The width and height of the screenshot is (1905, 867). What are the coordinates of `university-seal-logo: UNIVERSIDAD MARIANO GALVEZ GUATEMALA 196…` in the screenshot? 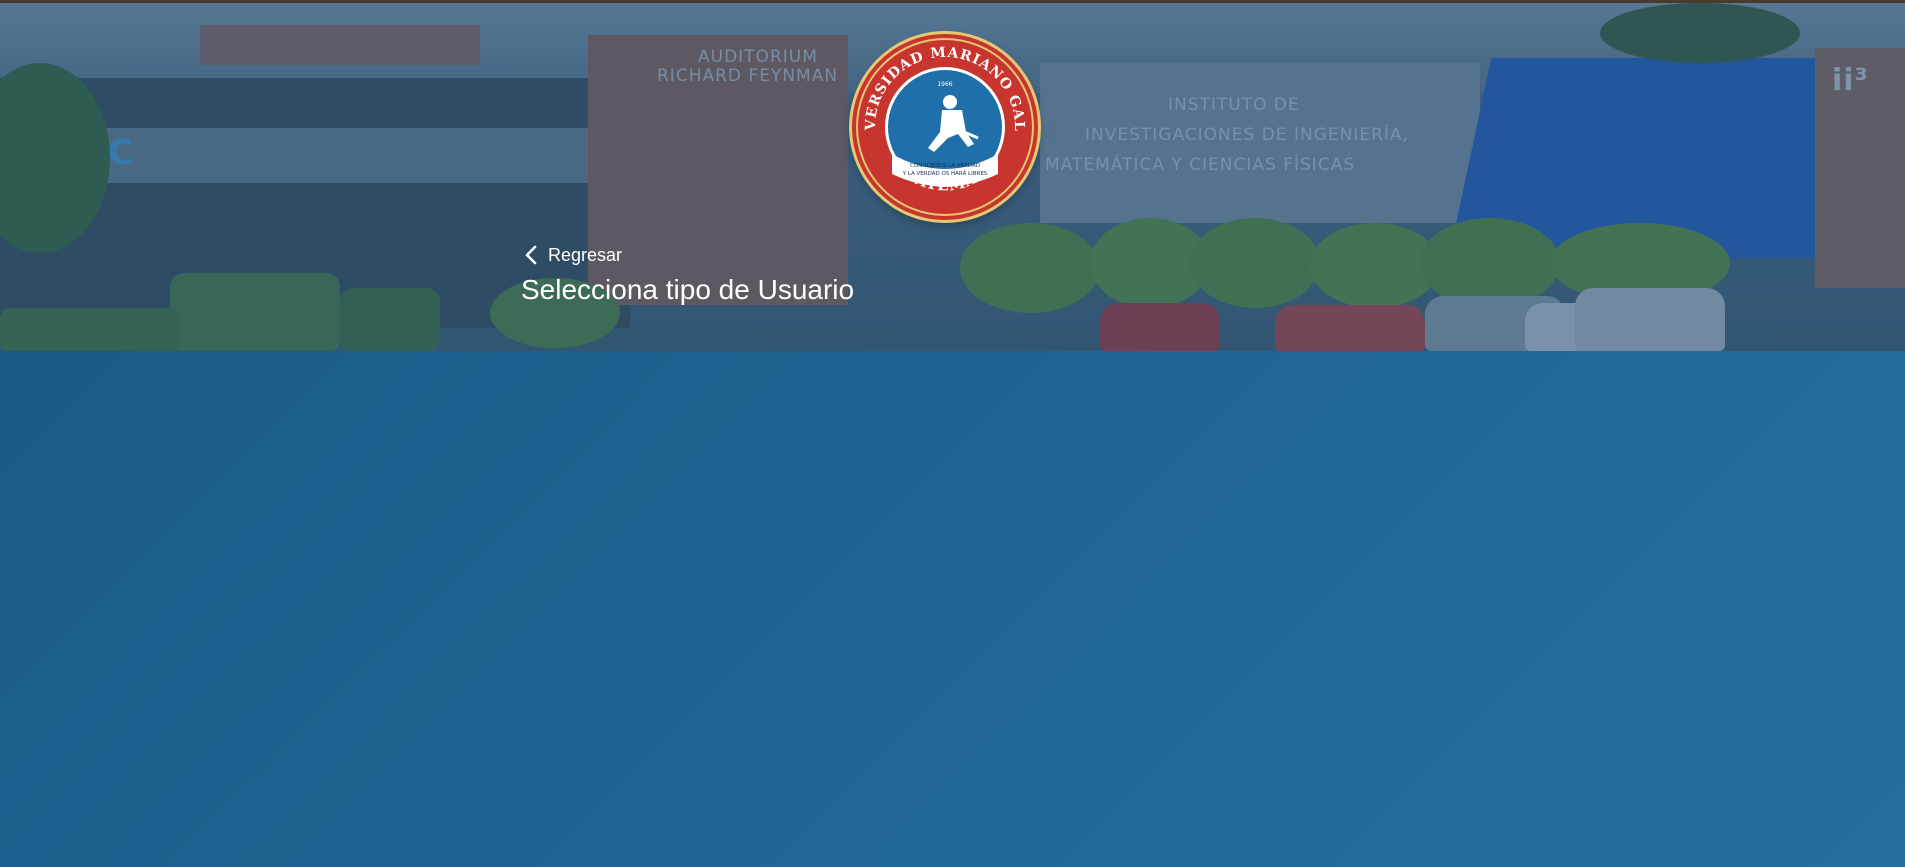 It's located at (945, 127).